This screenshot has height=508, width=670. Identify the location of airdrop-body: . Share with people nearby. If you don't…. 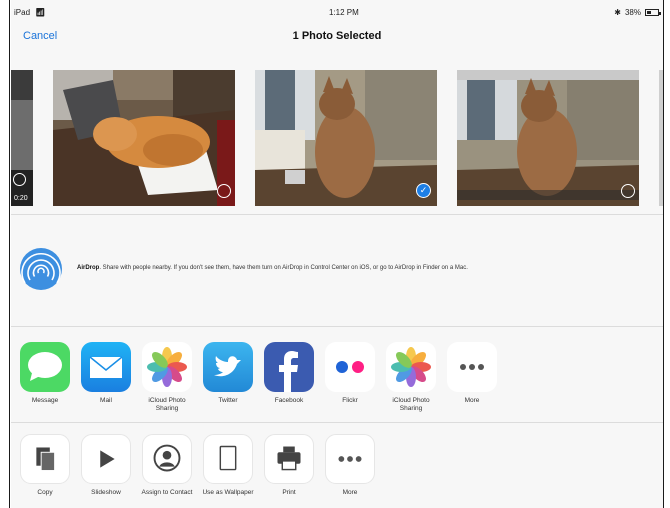
(283, 268).